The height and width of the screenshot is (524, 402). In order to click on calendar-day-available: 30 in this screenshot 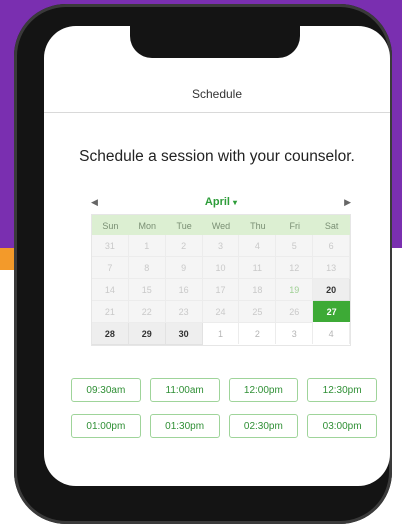, I will do `click(184, 334)`.